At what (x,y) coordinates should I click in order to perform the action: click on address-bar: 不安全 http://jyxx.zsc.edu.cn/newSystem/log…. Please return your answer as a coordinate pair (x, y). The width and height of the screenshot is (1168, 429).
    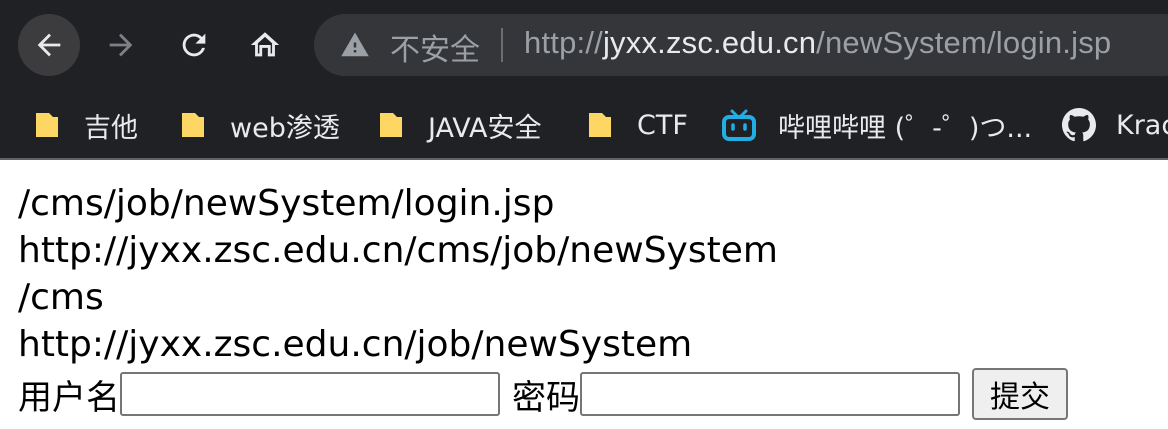
    Looking at the image, I should click on (741, 45).